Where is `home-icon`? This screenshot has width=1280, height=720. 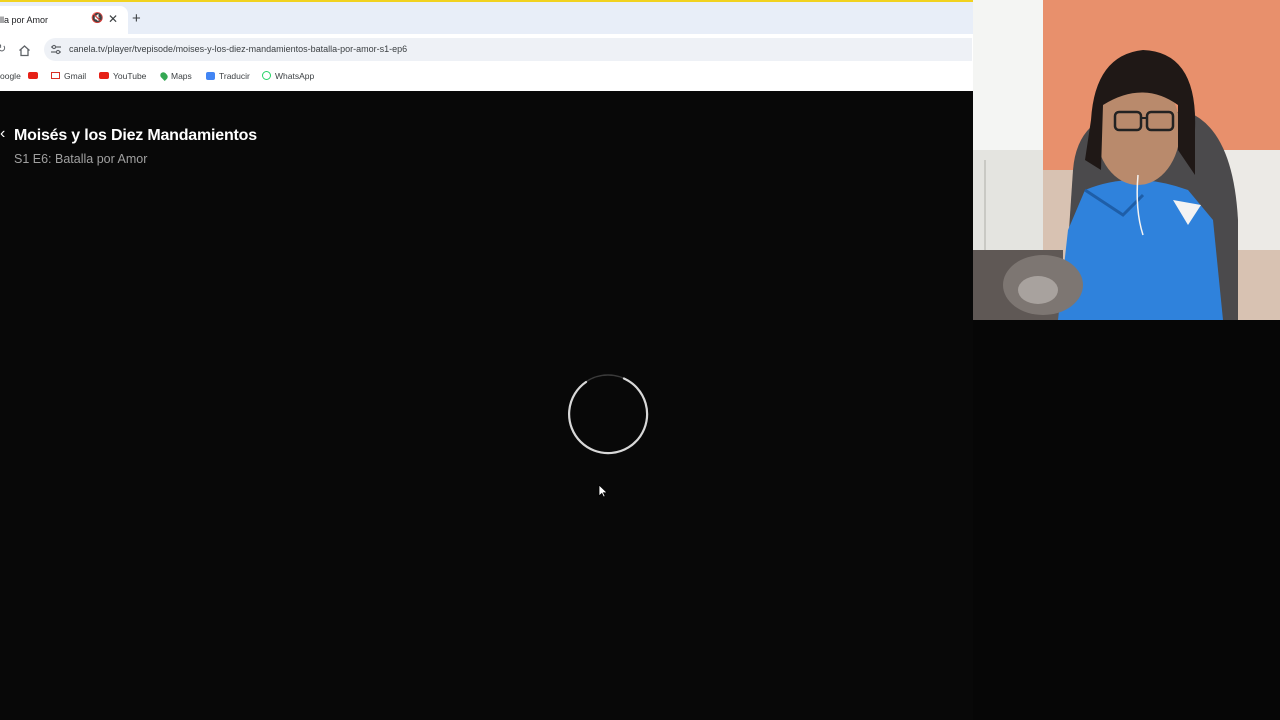
home-icon is located at coordinates (24, 50).